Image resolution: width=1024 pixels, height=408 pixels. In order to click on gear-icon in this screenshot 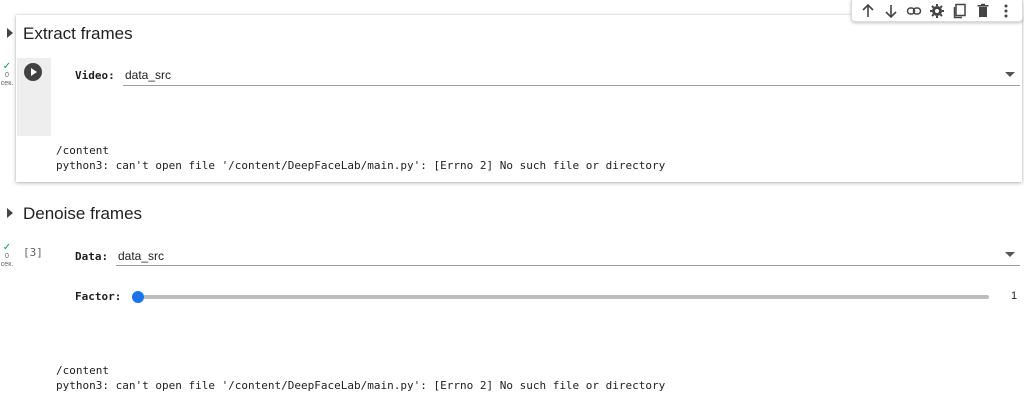, I will do `click(936, 10)`.